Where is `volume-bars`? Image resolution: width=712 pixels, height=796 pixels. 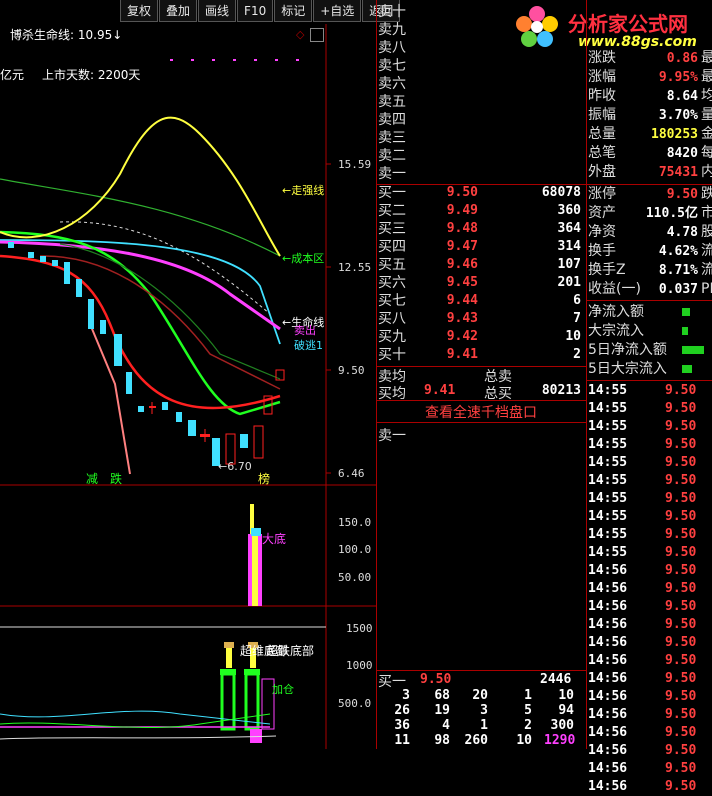 volume-bars is located at coordinates (255, 555).